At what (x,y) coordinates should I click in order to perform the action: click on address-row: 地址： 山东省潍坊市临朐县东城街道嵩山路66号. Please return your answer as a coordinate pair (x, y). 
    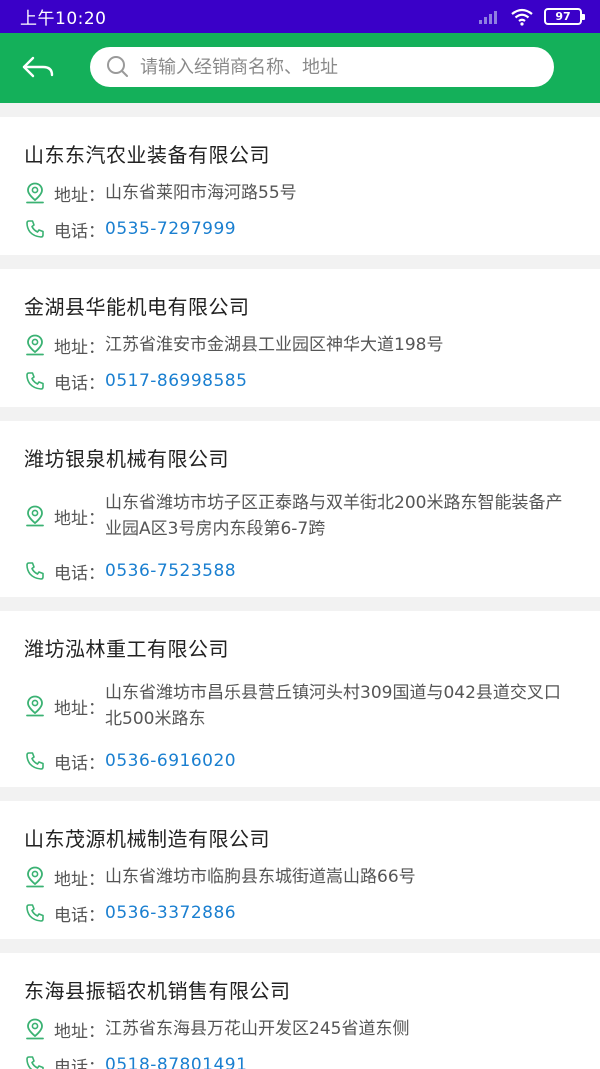
    Looking at the image, I should click on (300, 877).